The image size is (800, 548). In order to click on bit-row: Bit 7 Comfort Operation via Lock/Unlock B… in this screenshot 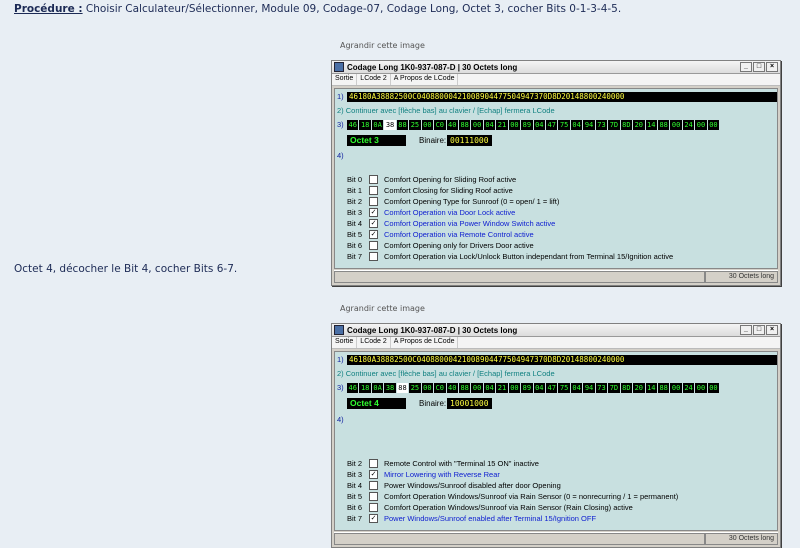, I will do `click(510, 256)`.